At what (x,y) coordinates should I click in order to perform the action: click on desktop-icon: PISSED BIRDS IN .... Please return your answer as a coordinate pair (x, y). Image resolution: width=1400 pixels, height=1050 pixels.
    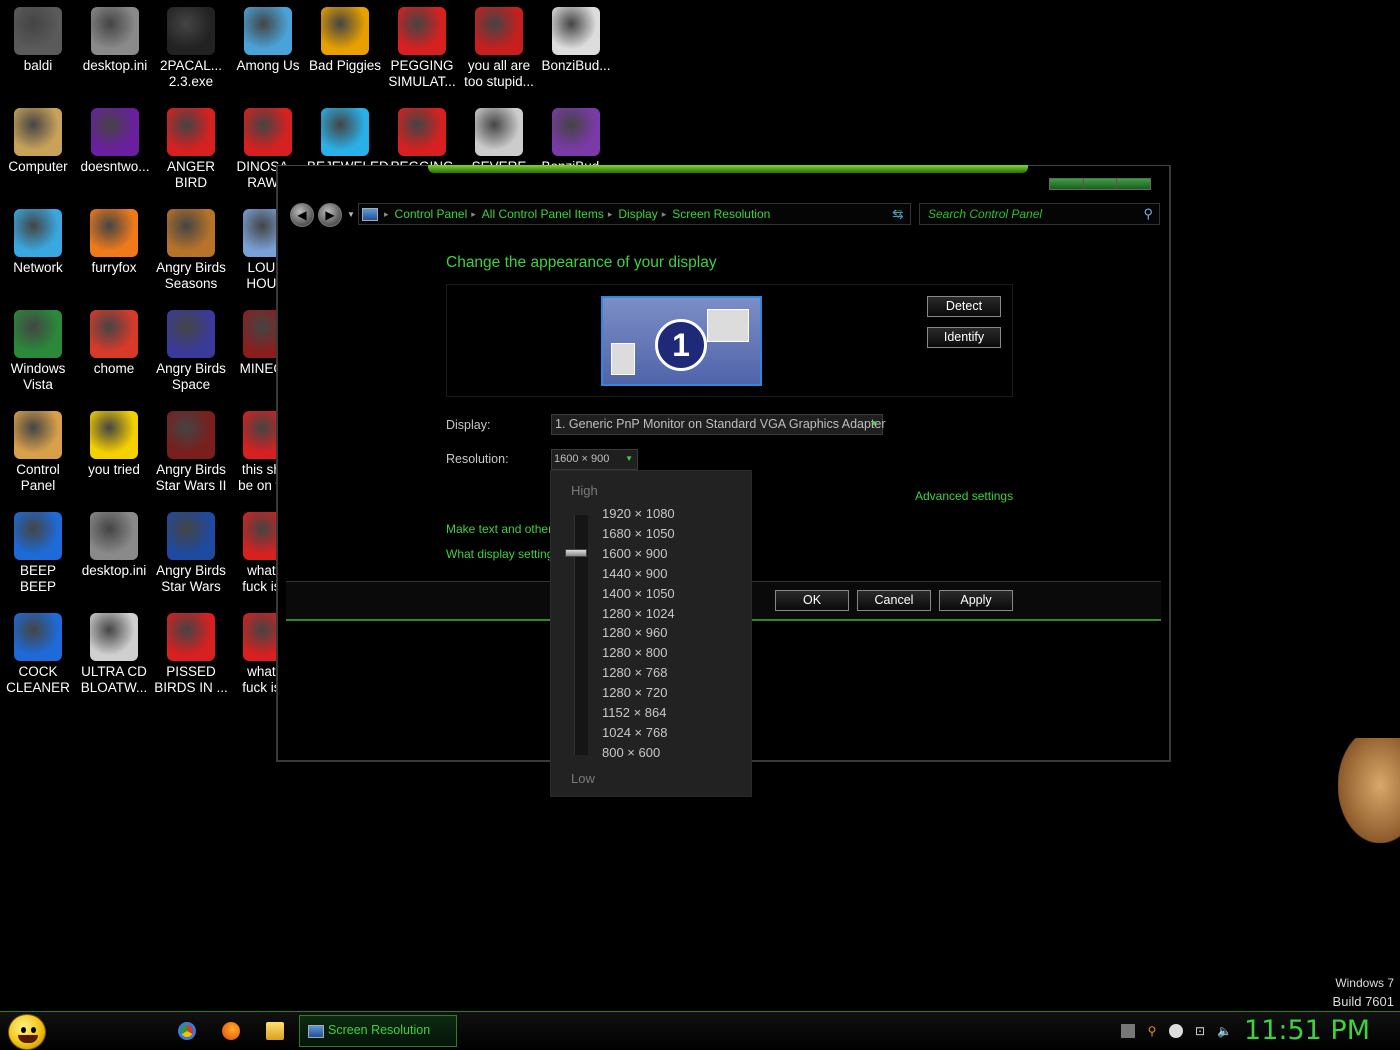
    Looking at the image, I should click on (191, 654).